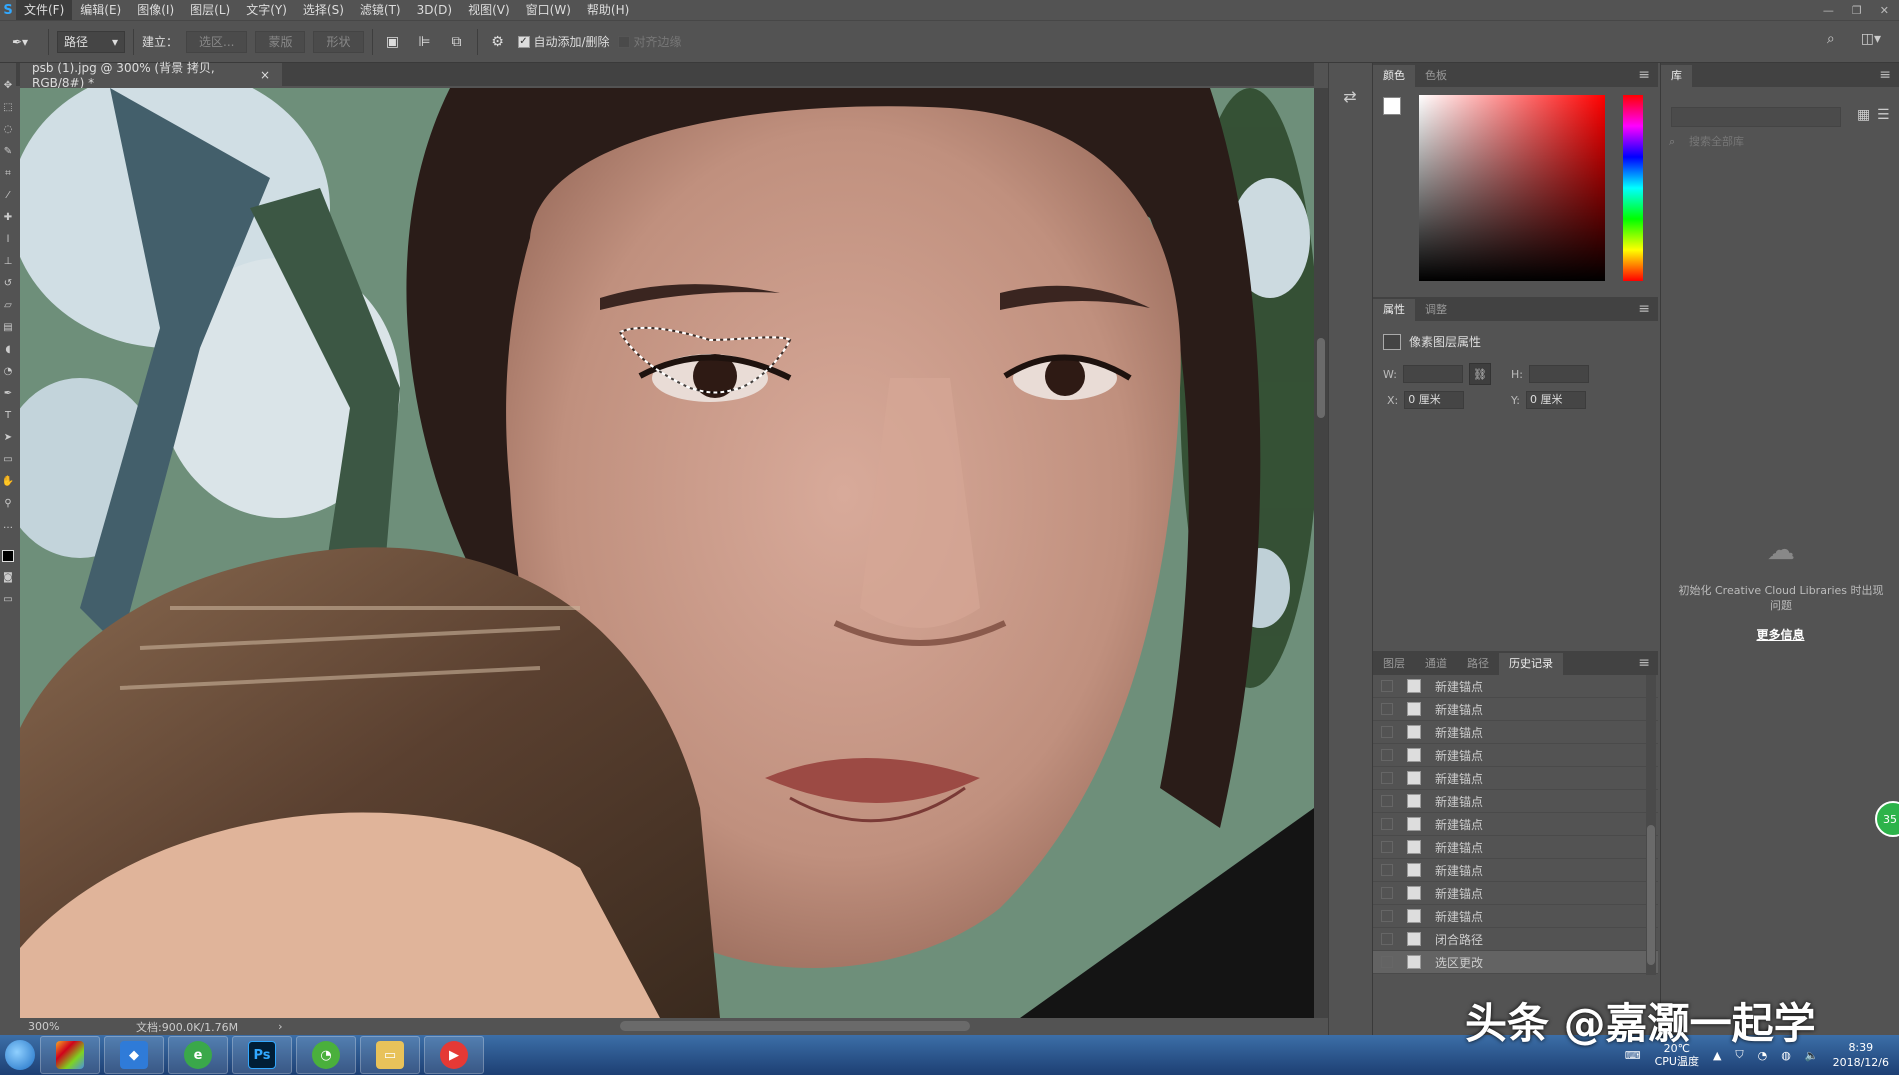  What do you see at coordinates (8, 371) in the screenshot?
I see `dodge-tool-icon: ◔` at bounding box center [8, 371].